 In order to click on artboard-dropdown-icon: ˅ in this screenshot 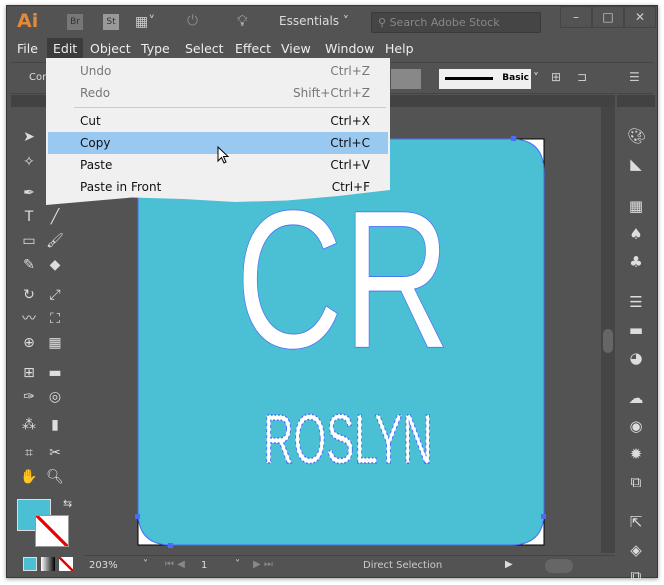, I will do `click(237, 564)`.